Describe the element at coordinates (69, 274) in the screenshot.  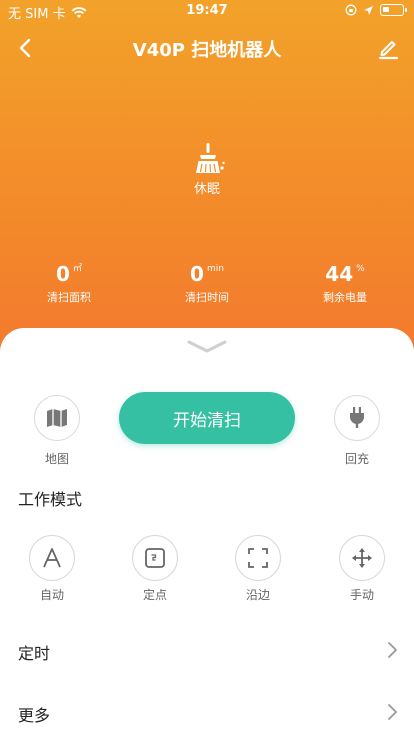
I see `stat-value: 0 ㎡` at that location.